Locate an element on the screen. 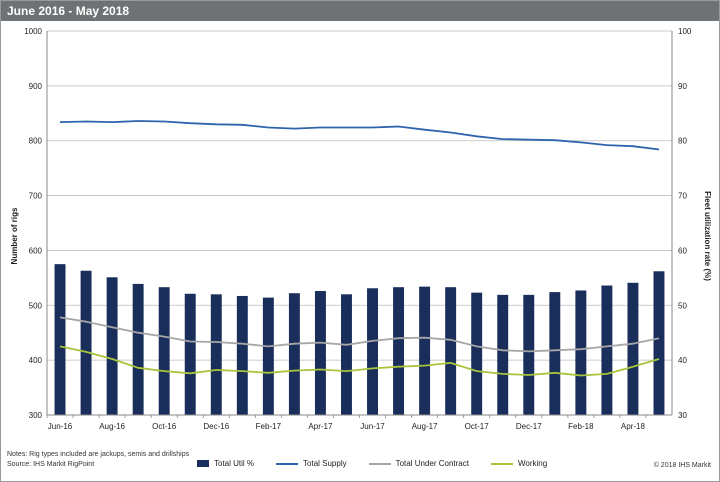 This screenshot has width=720, height=482. x-tick-label: Apr-17 is located at coordinates (320, 426).